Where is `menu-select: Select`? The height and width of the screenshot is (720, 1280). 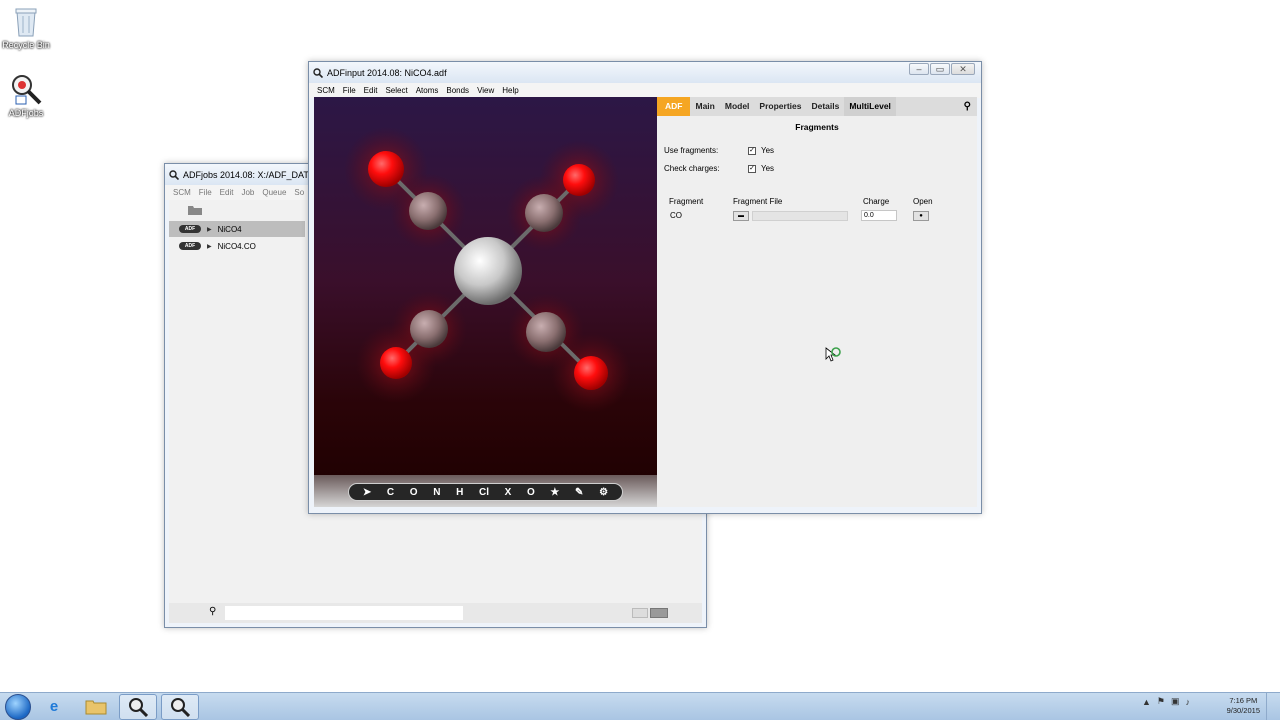 menu-select: Select is located at coordinates (396, 90).